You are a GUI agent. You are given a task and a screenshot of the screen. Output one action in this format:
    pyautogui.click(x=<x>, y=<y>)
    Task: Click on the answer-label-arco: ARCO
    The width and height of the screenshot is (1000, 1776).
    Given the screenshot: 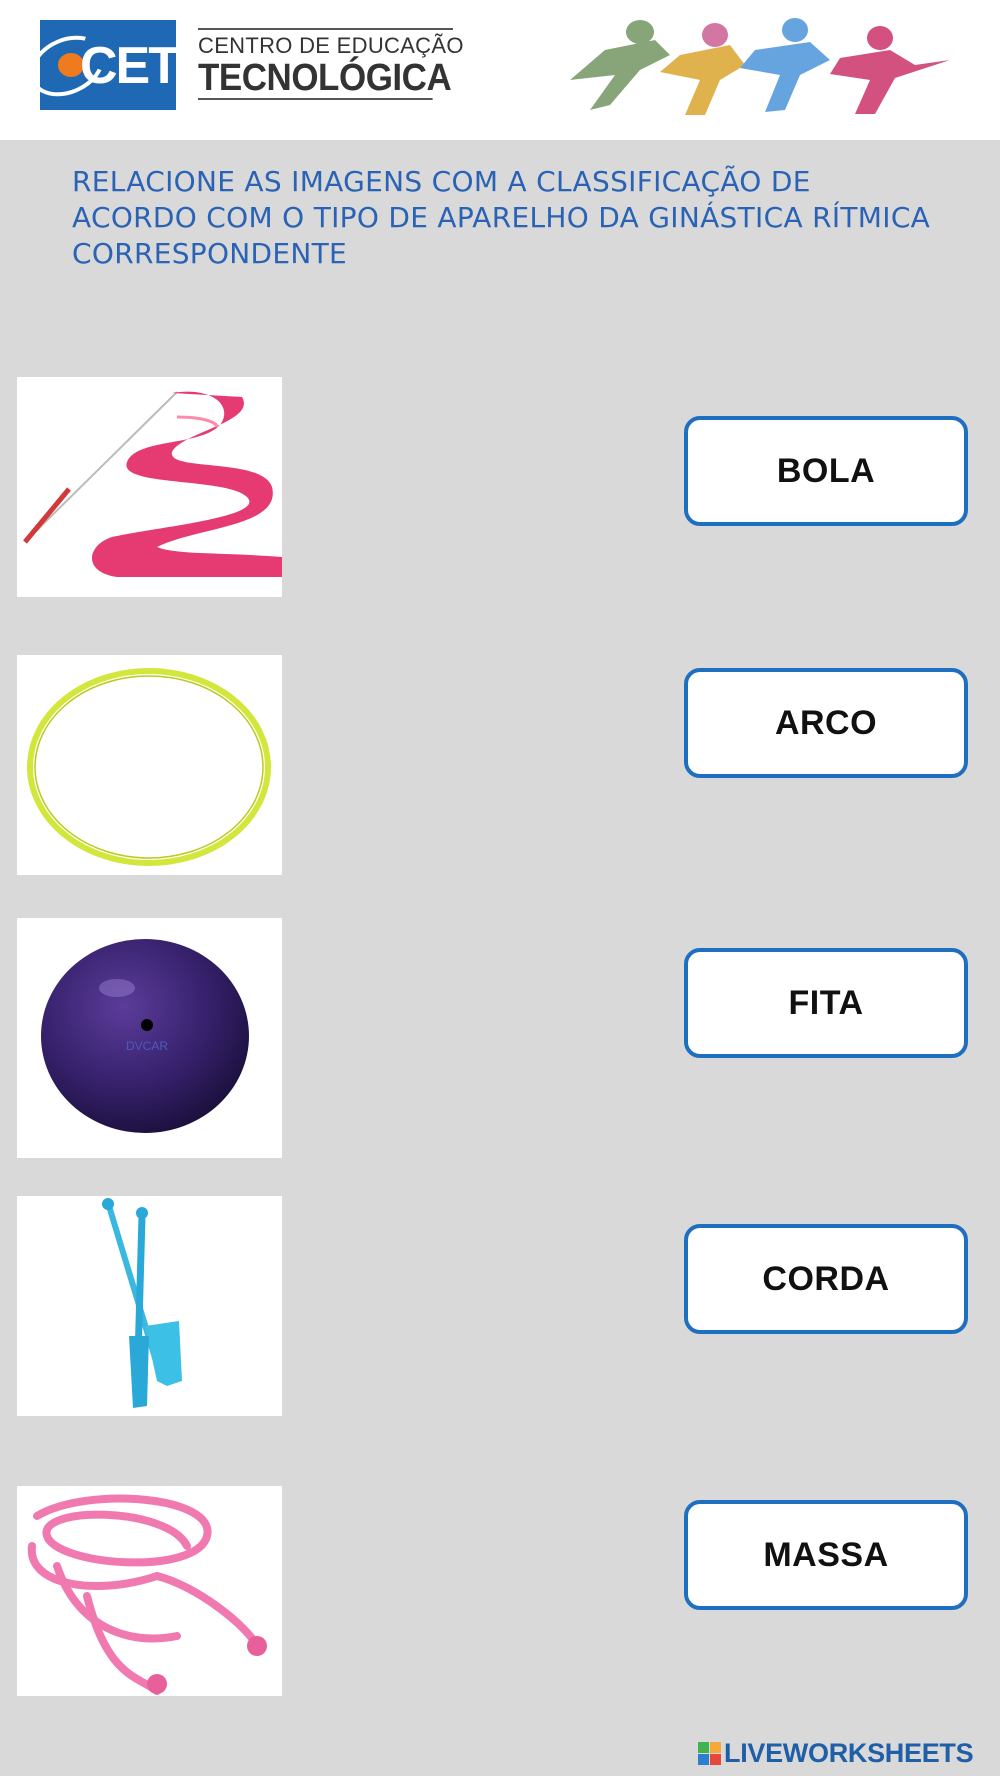 What is the action you would take?
    pyautogui.click(x=826, y=722)
    